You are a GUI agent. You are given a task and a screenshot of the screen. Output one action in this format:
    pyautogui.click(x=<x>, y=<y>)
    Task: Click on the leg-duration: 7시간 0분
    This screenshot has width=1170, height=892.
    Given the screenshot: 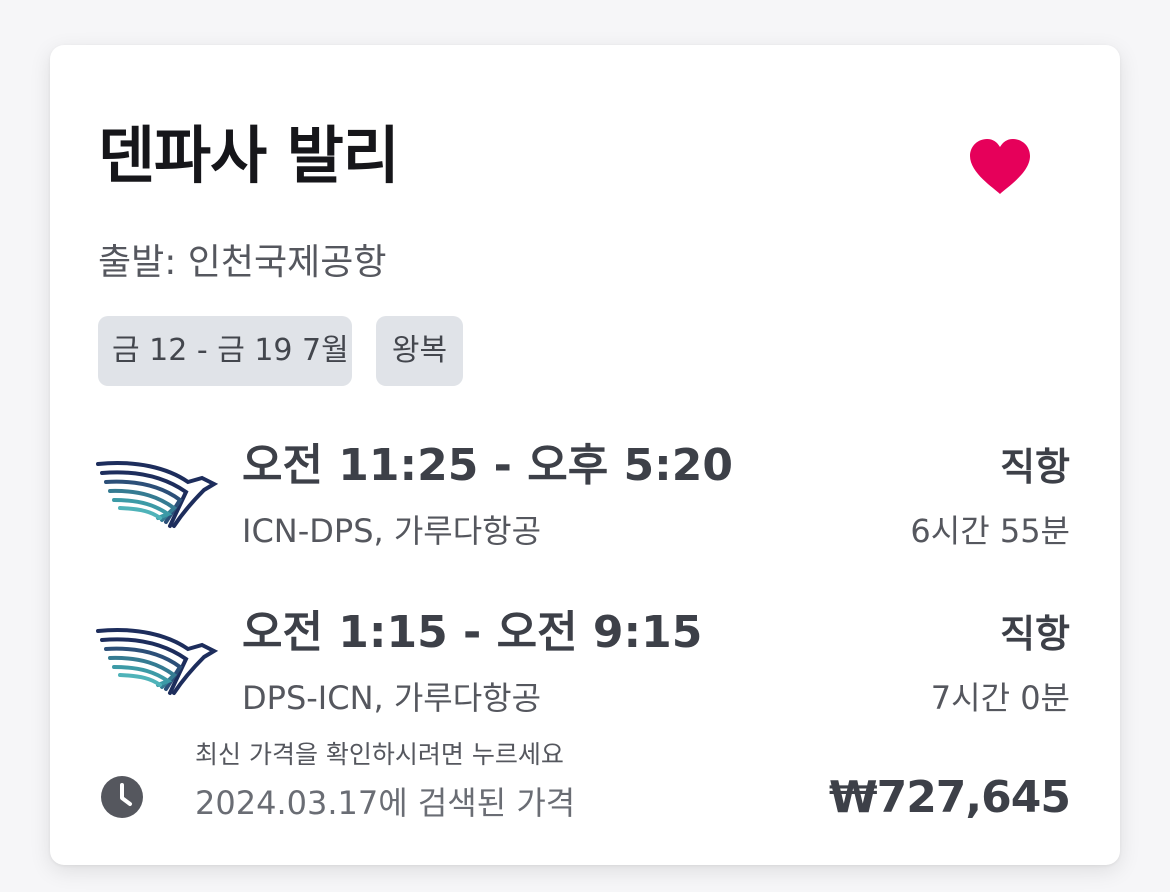 What is the action you would take?
    pyautogui.click(x=1000, y=698)
    